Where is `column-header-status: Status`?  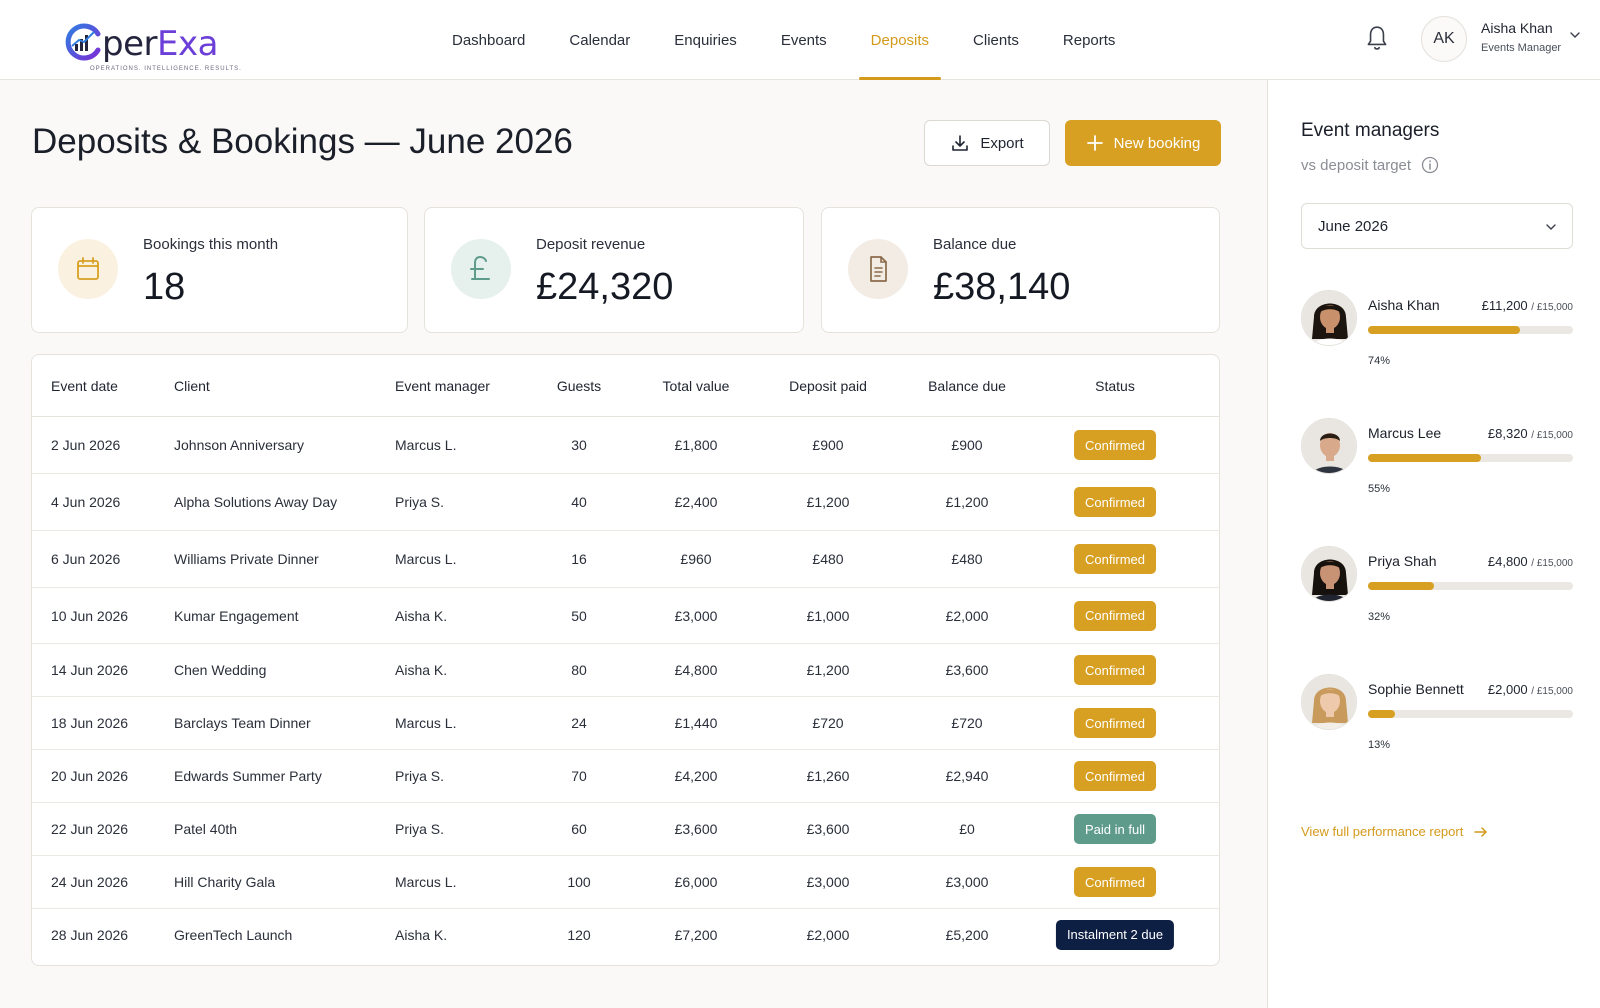 column-header-status: Status is located at coordinates (1115, 386).